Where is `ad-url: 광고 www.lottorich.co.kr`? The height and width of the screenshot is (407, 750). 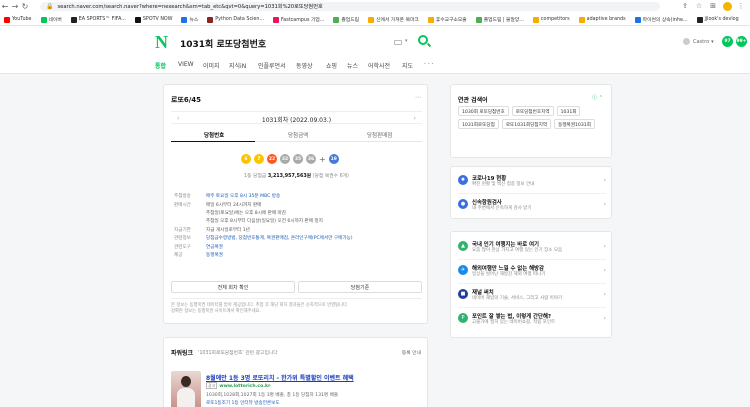
ad-url: 광고 www.lottorich.co.kr is located at coordinates (238, 385).